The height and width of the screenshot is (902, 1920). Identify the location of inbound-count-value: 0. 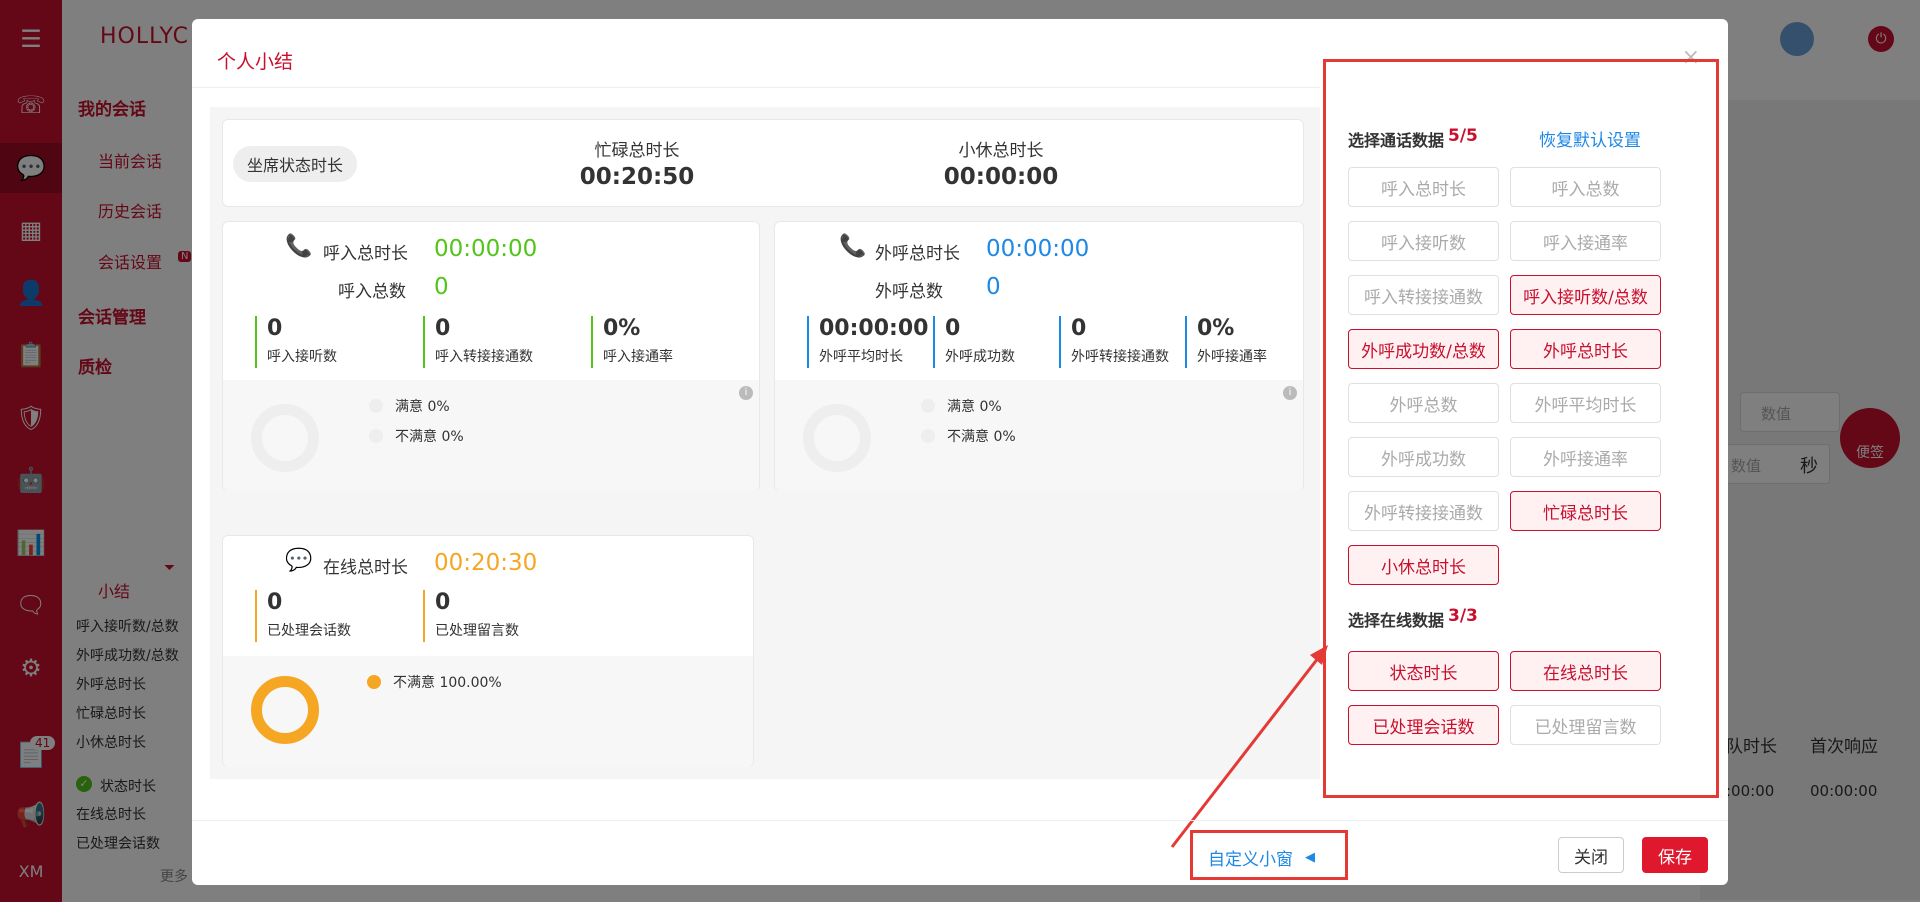
(441, 287).